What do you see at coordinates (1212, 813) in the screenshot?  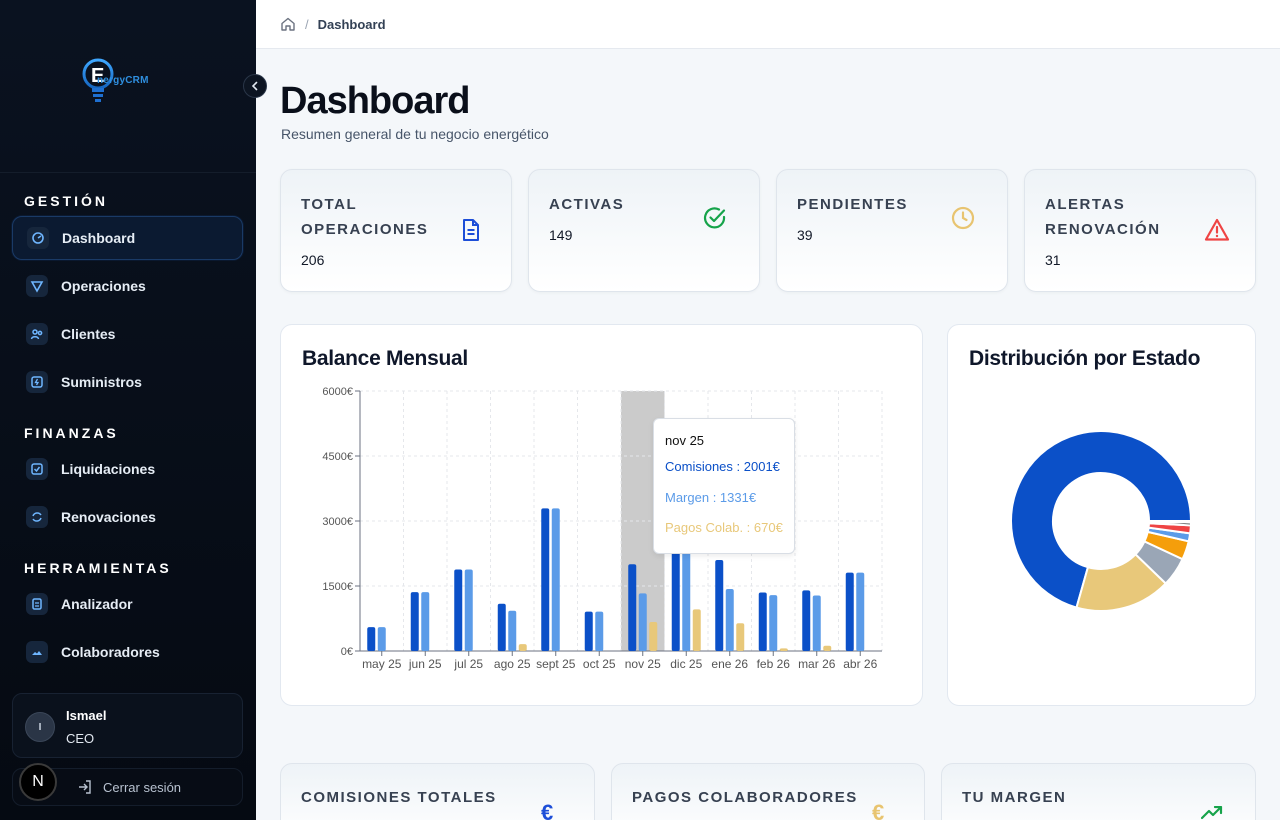 I see `trend-up-icon` at bounding box center [1212, 813].